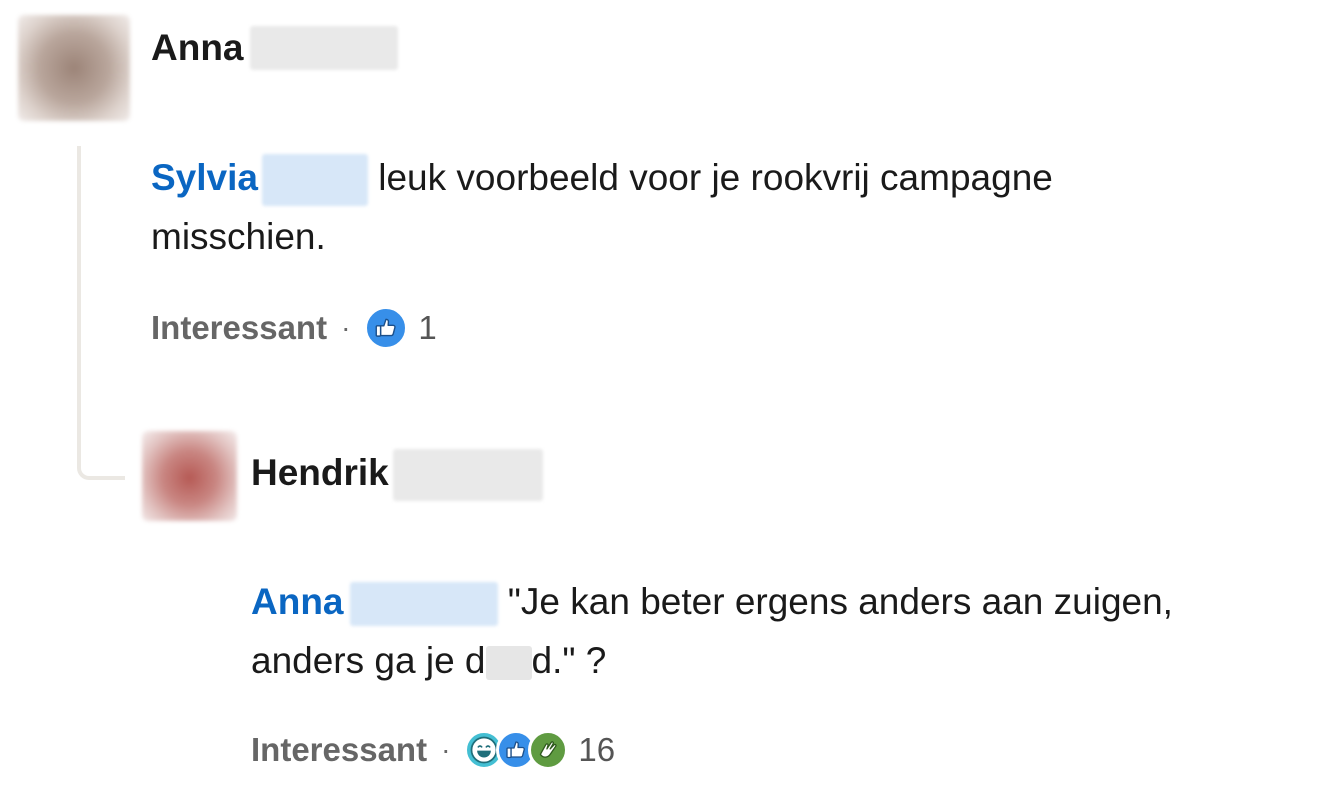 This screenshot has height=792, width=1334. I want to click on mention-link: Anna, so click(297, 601).